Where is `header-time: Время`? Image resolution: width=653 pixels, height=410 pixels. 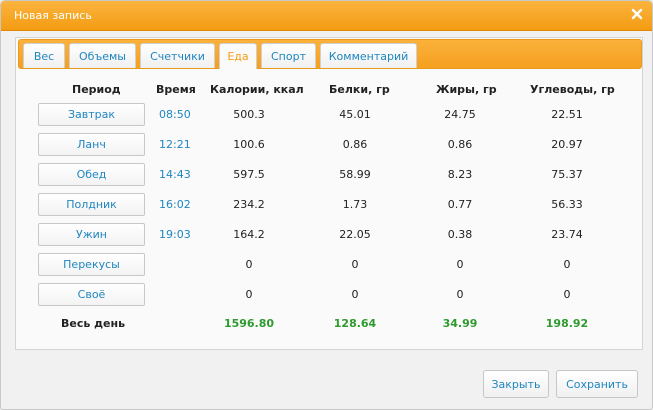 header-time: Время is located at coordinates (176, 89).